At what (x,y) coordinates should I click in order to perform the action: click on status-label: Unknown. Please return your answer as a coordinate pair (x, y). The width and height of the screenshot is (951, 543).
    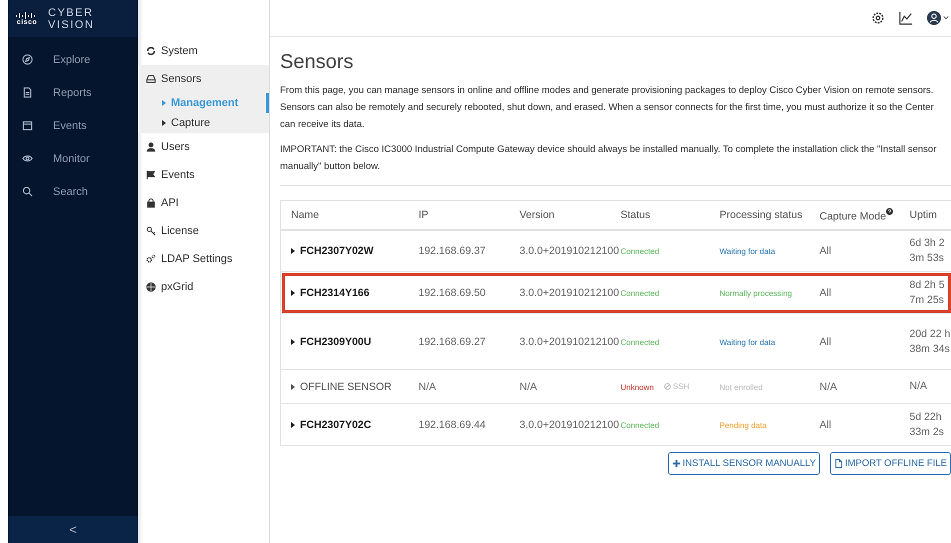
    Looking at the image, I should click on (637, 387).